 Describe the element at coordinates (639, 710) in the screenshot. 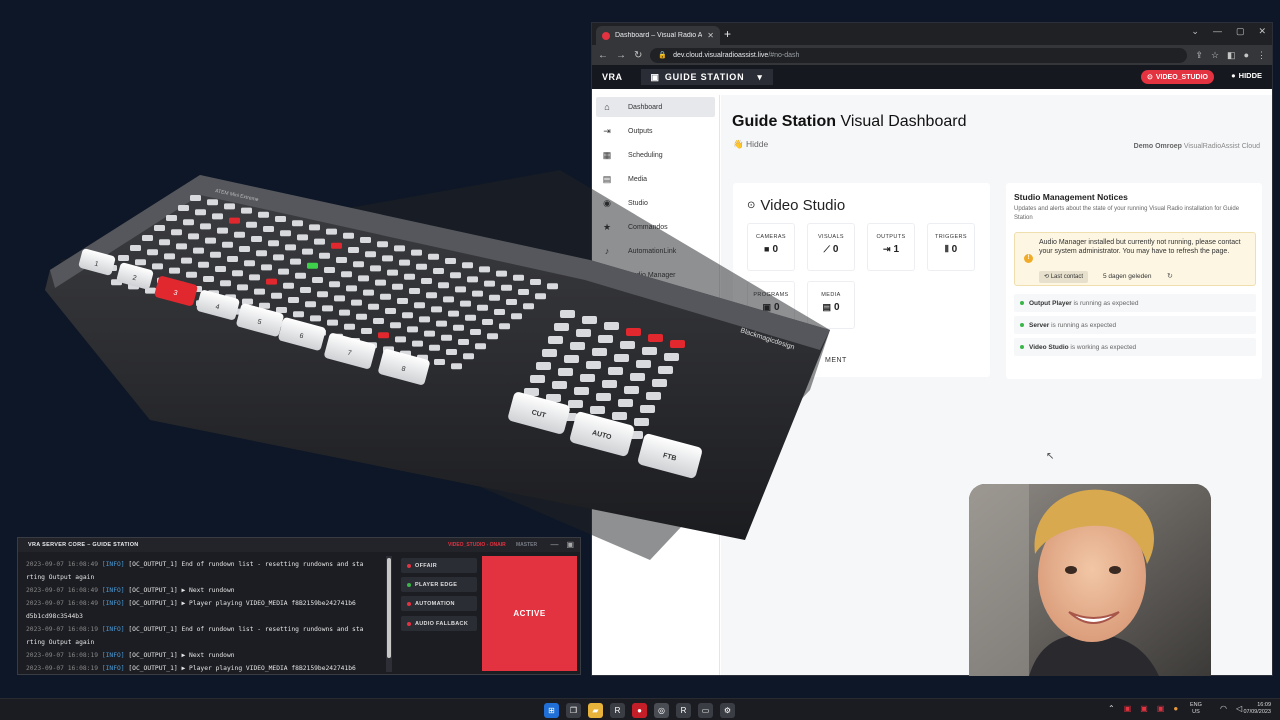

I see `recorder-app-icon: ●` at that location.